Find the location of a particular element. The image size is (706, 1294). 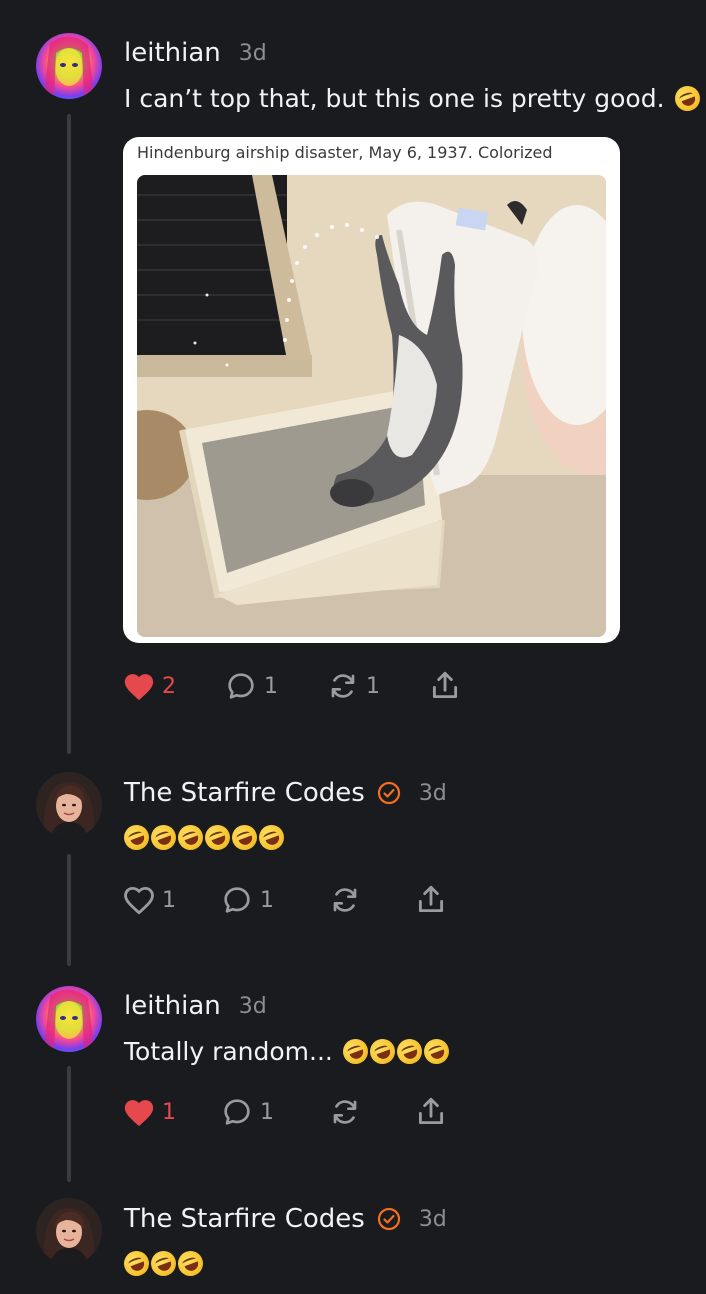

restack-button: 1 is located at coordinates (377, 686).